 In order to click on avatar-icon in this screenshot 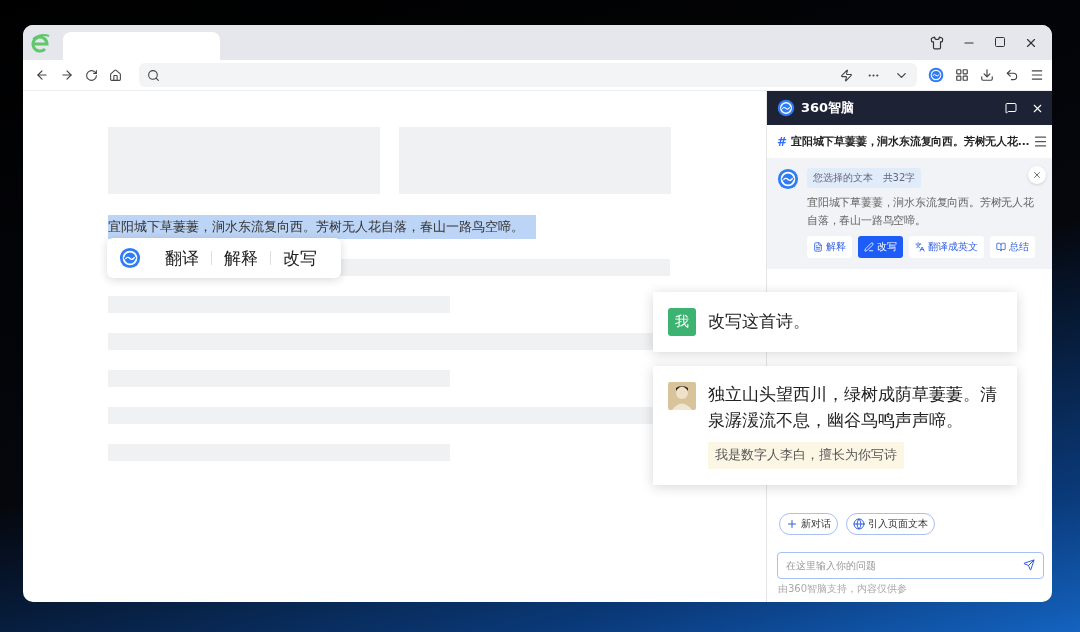, I will do `click(682, 396)`.